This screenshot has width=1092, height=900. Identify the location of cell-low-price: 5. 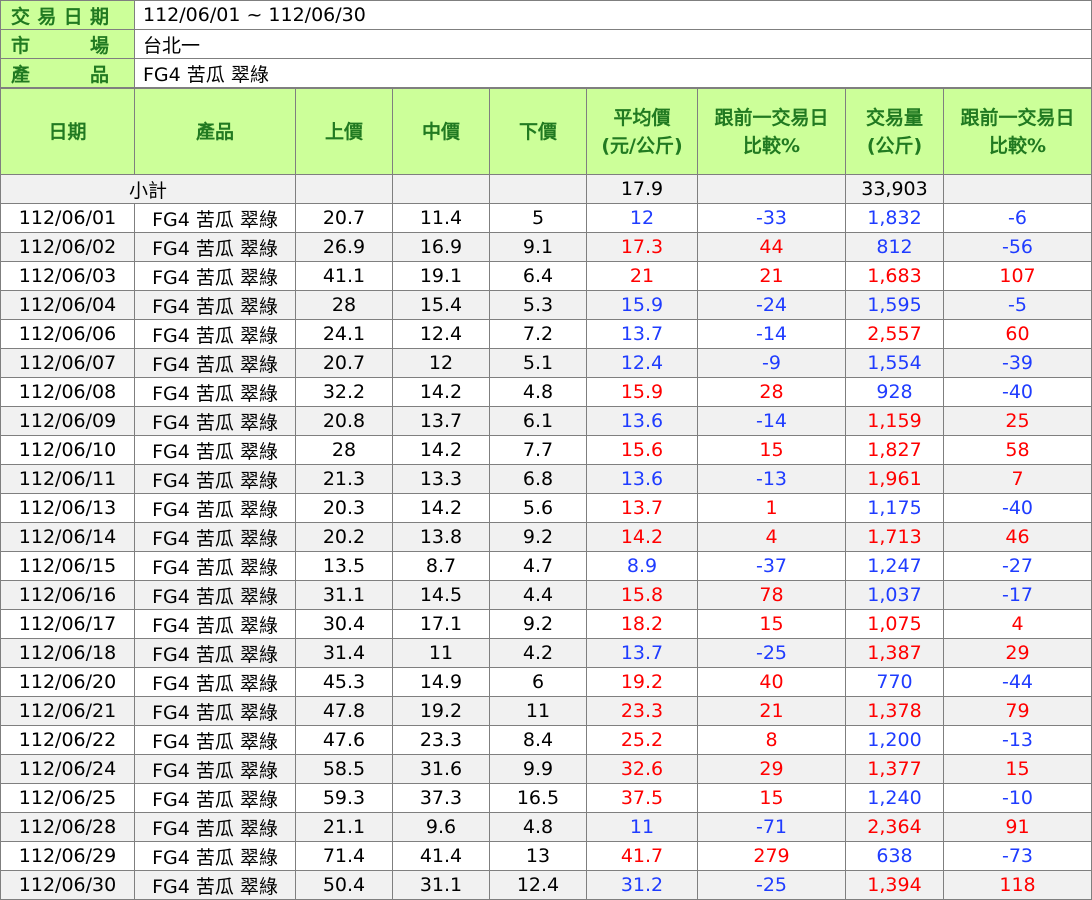
(538, 218).